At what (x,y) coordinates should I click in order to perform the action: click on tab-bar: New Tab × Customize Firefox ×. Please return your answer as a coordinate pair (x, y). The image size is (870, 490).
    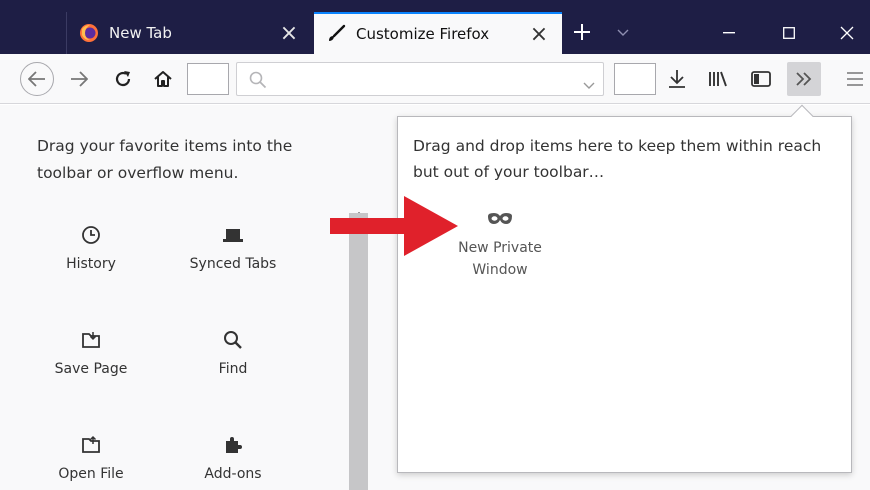
    Looking at the image, I should click on (435, 27).